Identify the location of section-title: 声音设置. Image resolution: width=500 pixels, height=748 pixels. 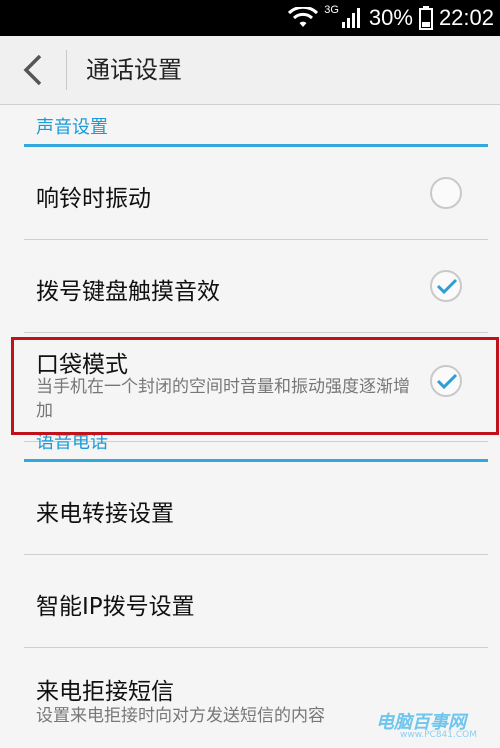
(72, 127).